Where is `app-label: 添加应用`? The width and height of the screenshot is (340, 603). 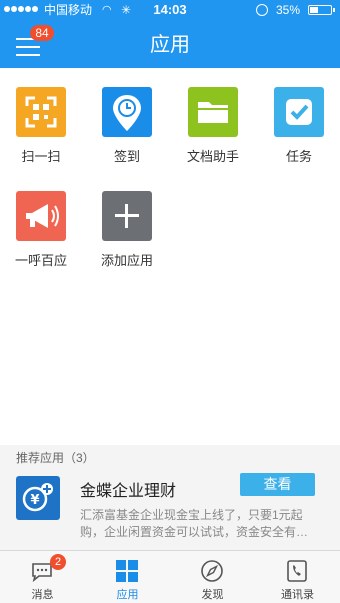
app-label: 添加应用 is located at coordinates (126, 260).